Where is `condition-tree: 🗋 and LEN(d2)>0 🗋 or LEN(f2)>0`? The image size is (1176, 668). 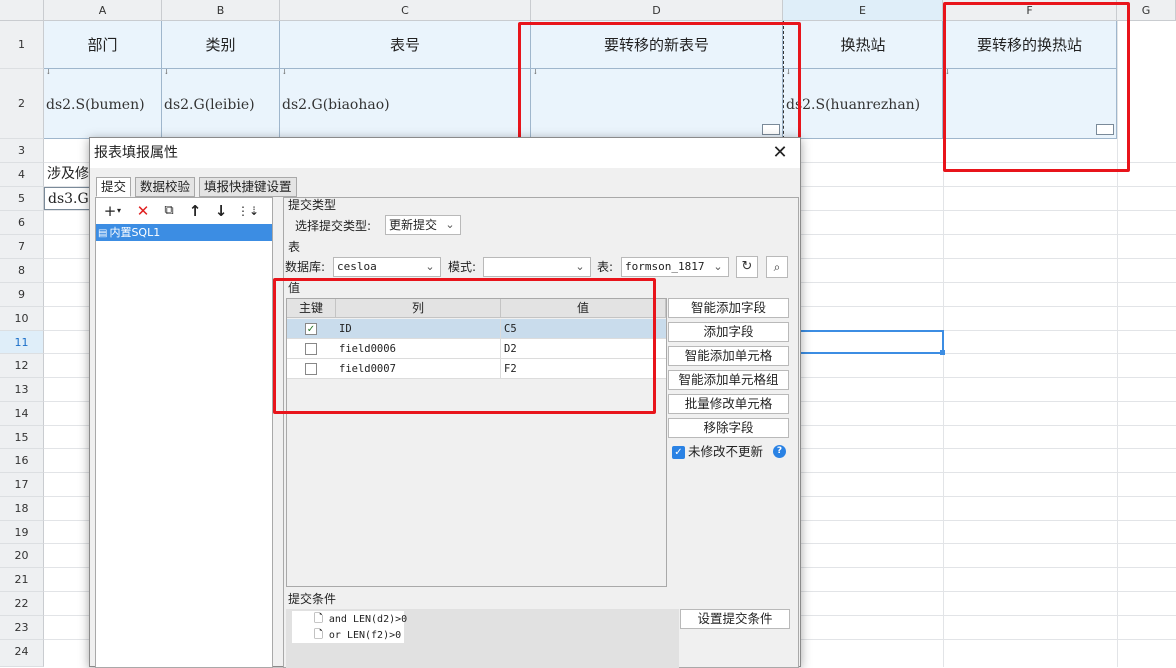 condition-tree: 🗋 and LEN(d2)>0 🗋 or LEN(f2)>0 is located at coordinates (349, 627).